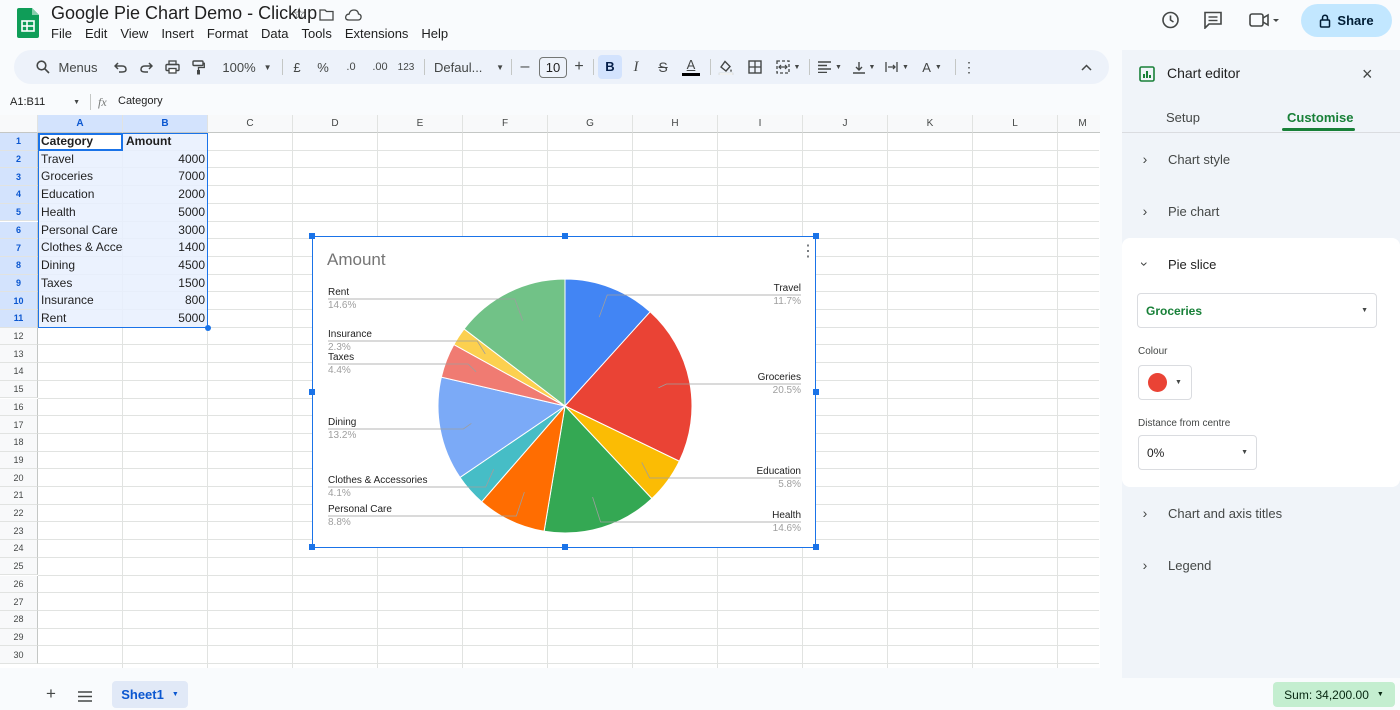 The height and width of the screenshot is (710, 1400). What do you see at coordinates (1170, 22) in the screenshot?
I see `history-icon` at bounding box center [1170, 22].